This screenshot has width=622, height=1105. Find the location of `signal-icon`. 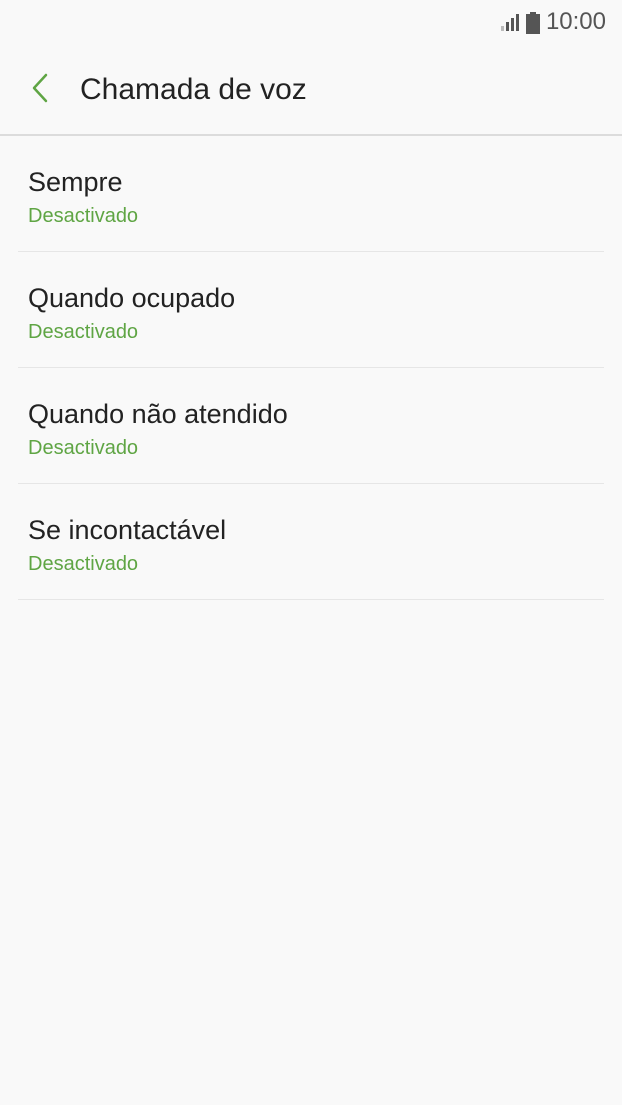

signal-icon is located at coordinates (510, 22).